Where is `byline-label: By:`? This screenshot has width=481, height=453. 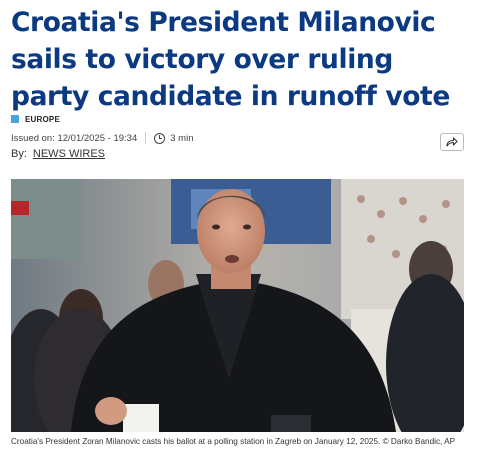
byline-label: By: is located at coordinates (19, 154).